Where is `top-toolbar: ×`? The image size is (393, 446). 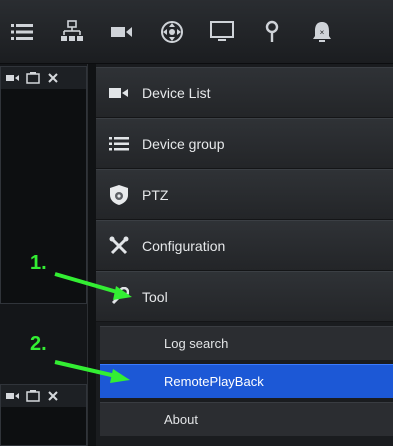
top-toolbar: × is located at coordinates (196, 32).